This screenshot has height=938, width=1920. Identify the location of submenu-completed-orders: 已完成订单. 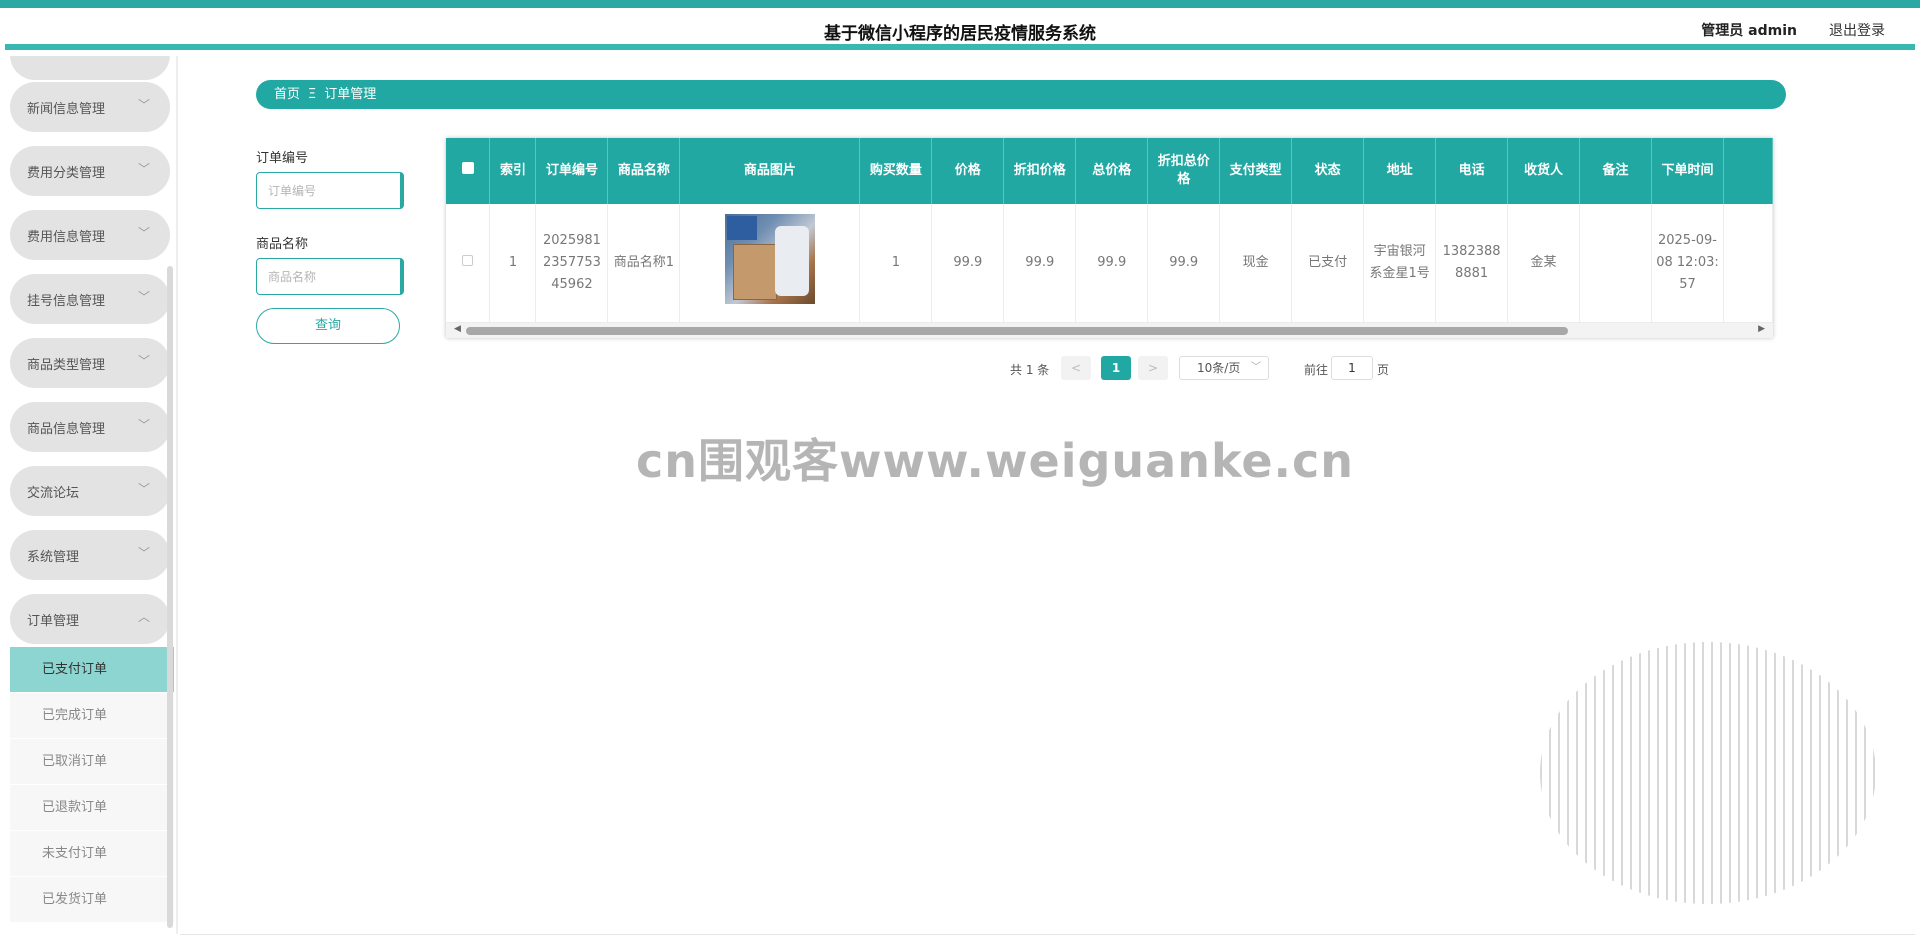
(92, 716).